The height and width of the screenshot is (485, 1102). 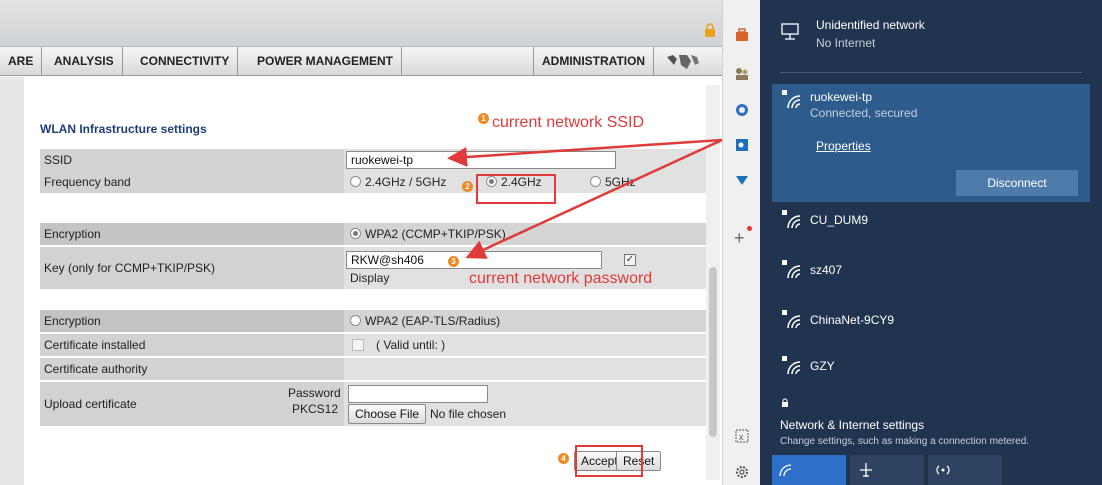 What do you see at coordinates (58, 160) in the screenshot?
I see `ssid-label: SSID` at bounding box center [58, 160].